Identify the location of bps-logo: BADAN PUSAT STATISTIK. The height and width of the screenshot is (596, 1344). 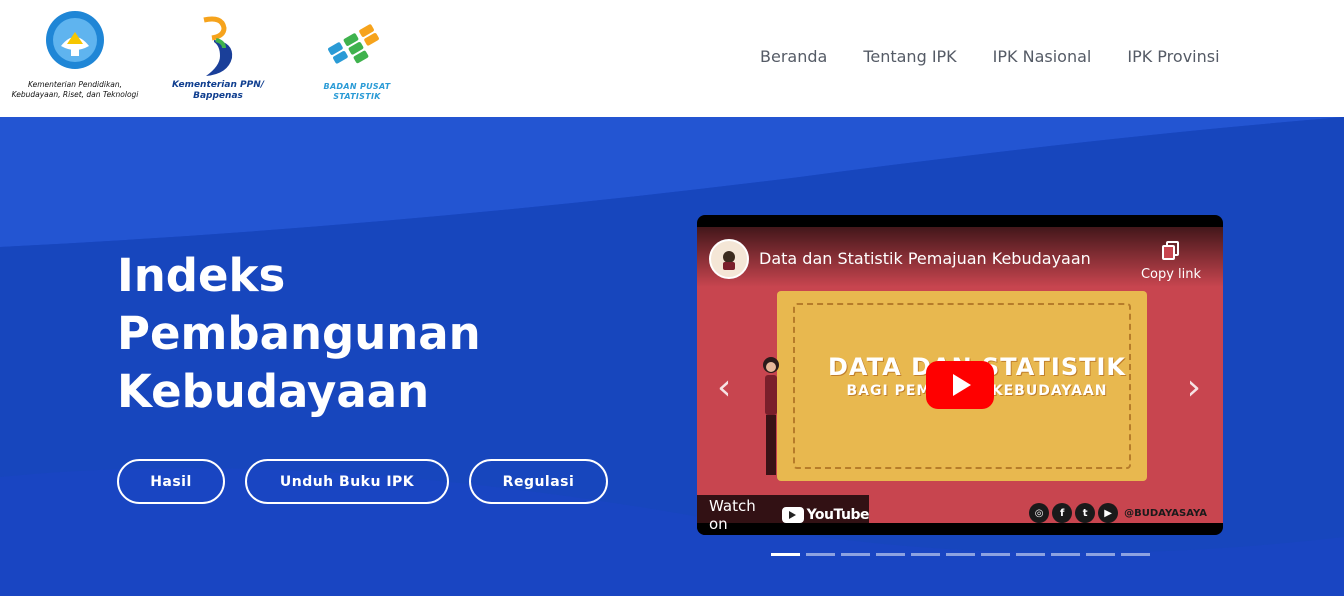
(357, 62).